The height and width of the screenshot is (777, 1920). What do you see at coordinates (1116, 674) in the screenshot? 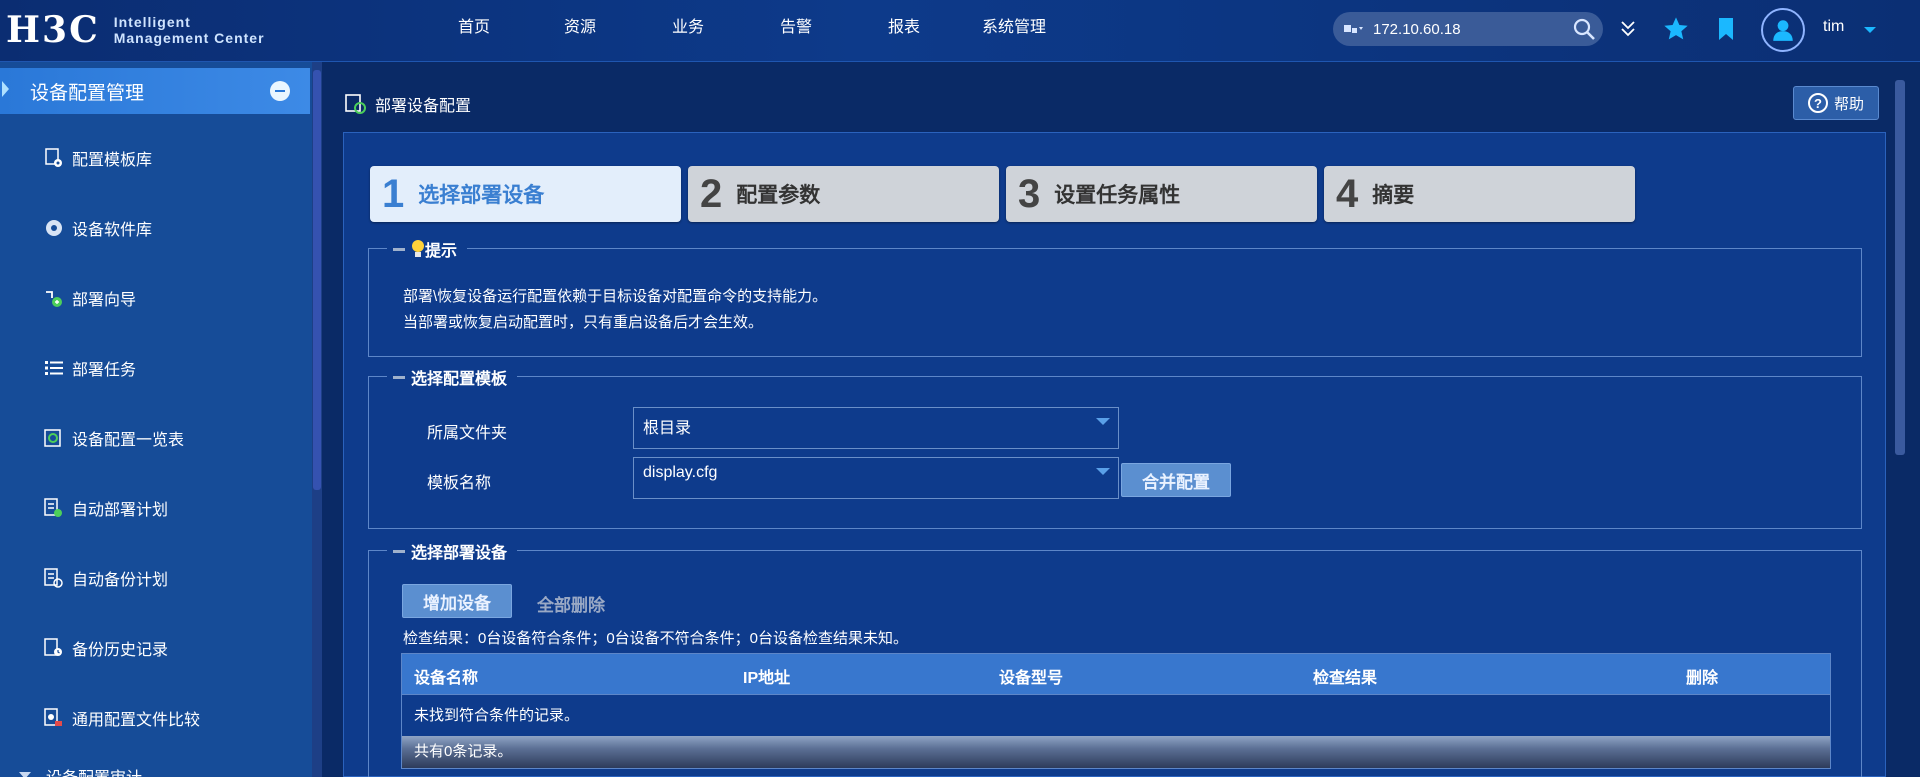
I see `table-header: 设备名称 IP地址 设备型号 检查结果 删除` at bounding box center [1116, 674].